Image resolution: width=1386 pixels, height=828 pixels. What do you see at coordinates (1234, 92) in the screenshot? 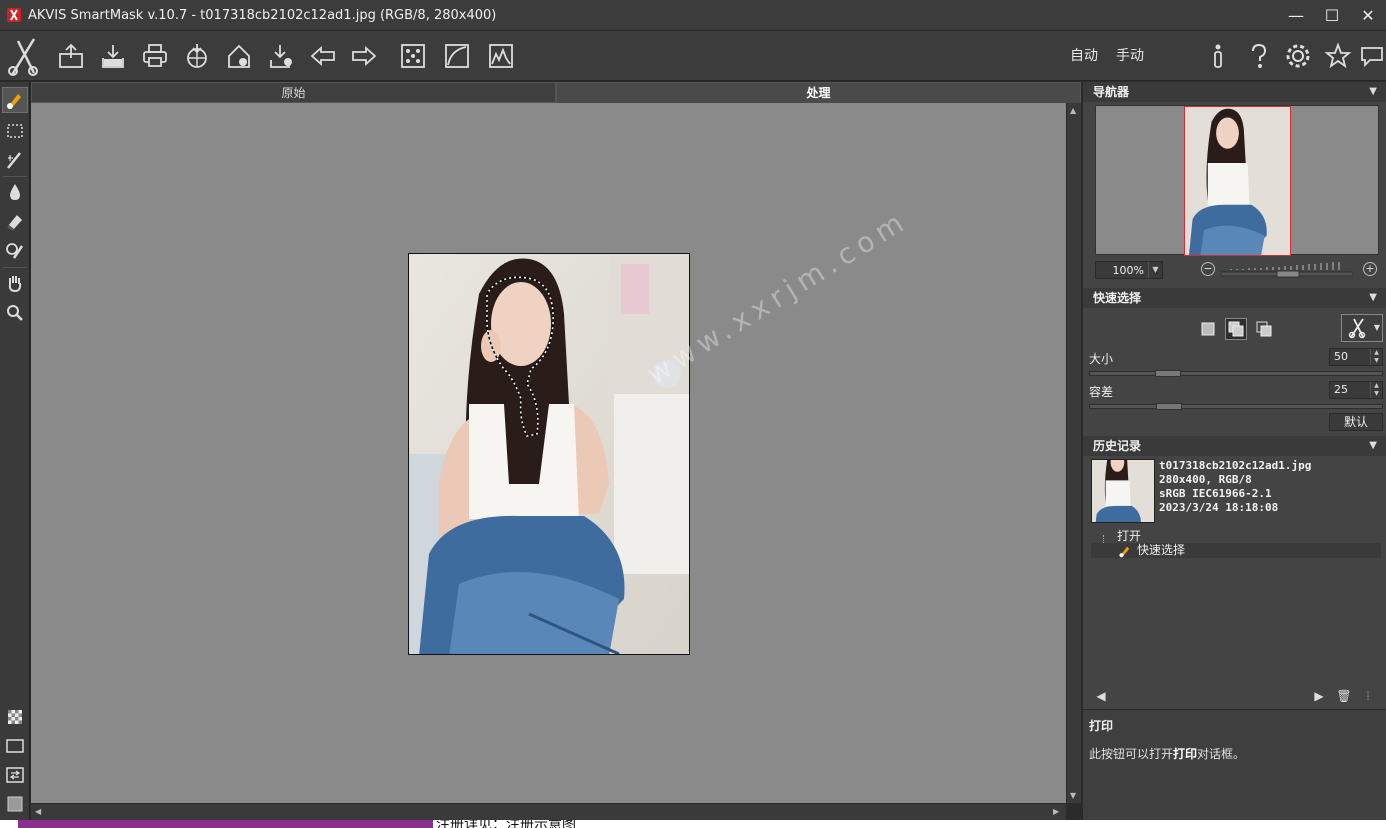
I see `navigator-header: 导航器 ▼` at bounding box center [1234, 92].